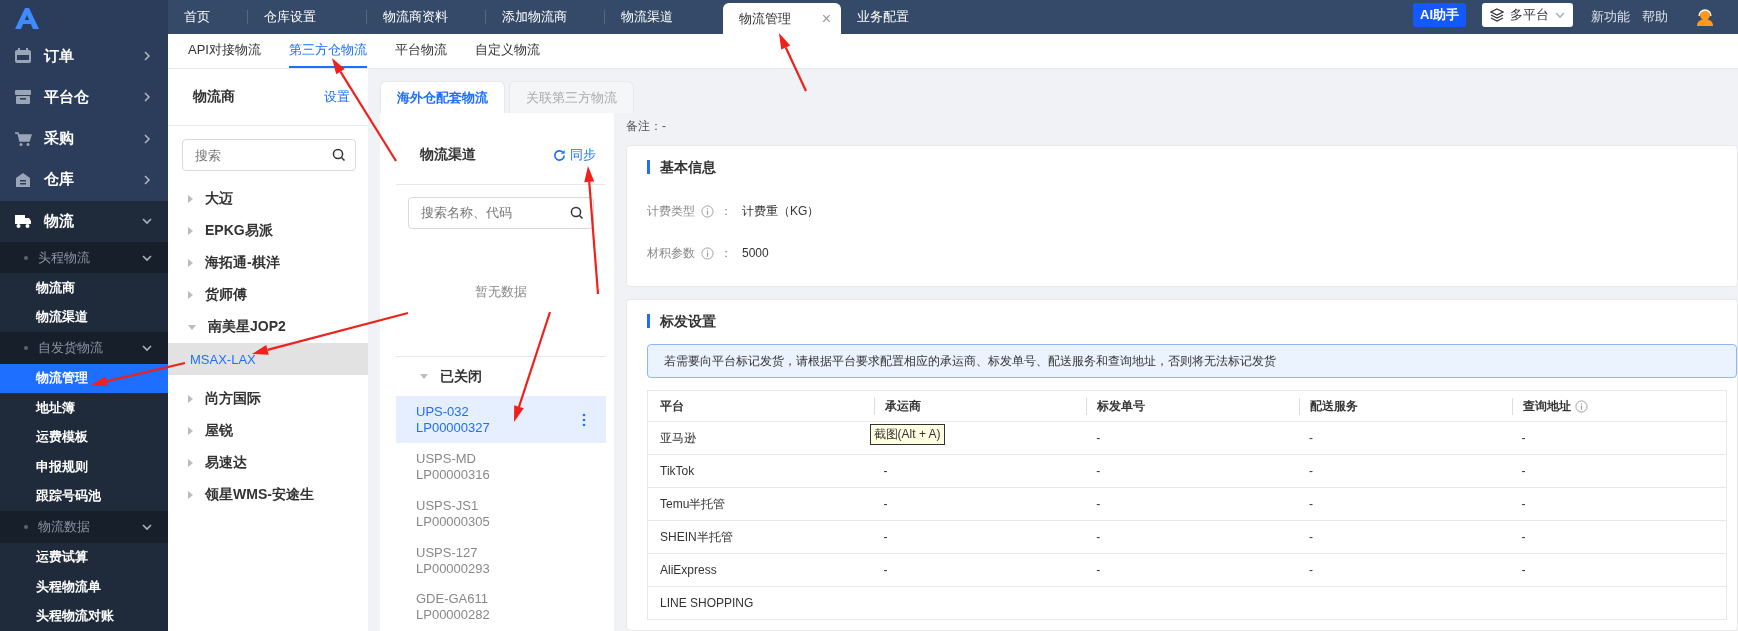 This screenshot has height=631, width=1738. Describe the element at coordinates (678, 437) in the screenshot. I see `table-cell: 亚马逊` at that location.